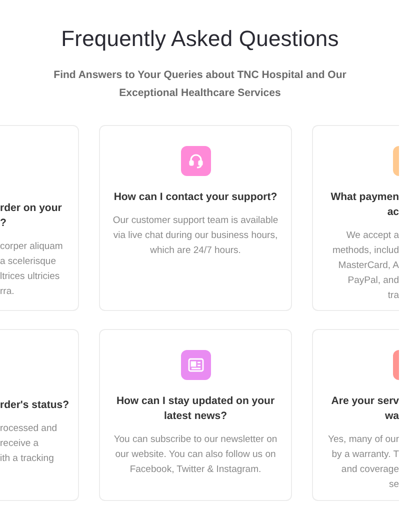 This screenshot has width=400, height=516. Describe the element at coordinates (393, 212) in the screenshot. I see `card-title: ac` at that location.